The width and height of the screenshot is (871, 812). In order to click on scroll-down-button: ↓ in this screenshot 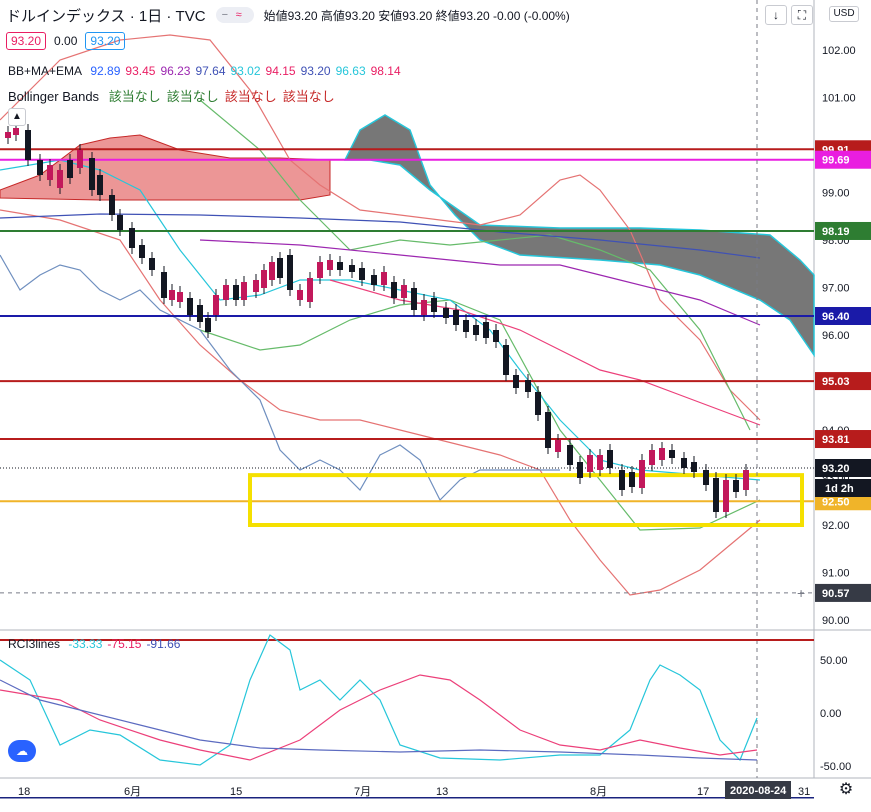, I will do `click(776, 15)`.